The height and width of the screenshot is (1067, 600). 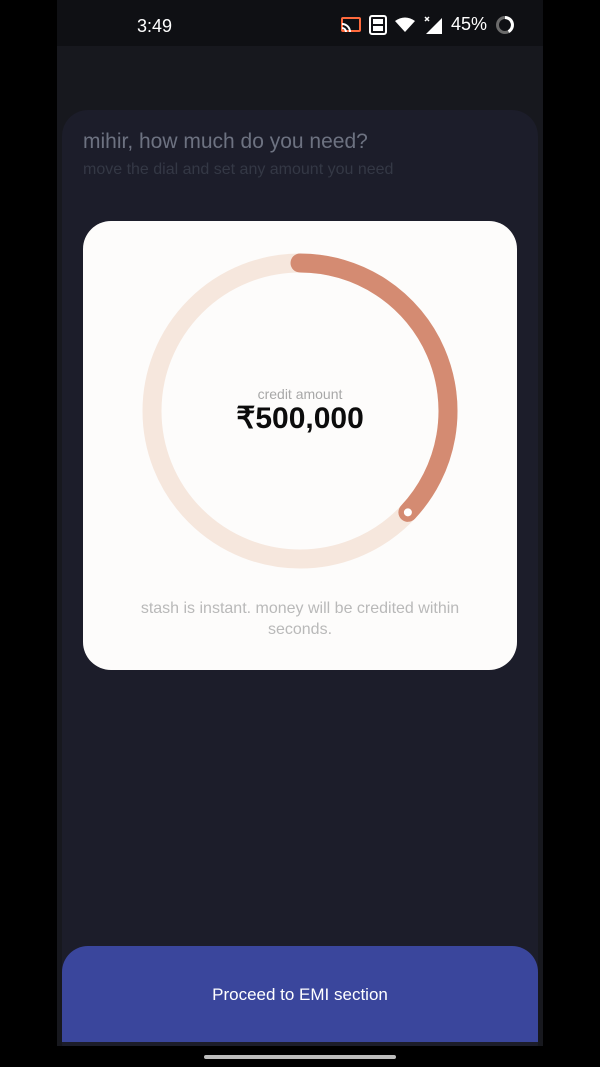 I want to click on battery-percent: 45%, so click(x=468, y=24).